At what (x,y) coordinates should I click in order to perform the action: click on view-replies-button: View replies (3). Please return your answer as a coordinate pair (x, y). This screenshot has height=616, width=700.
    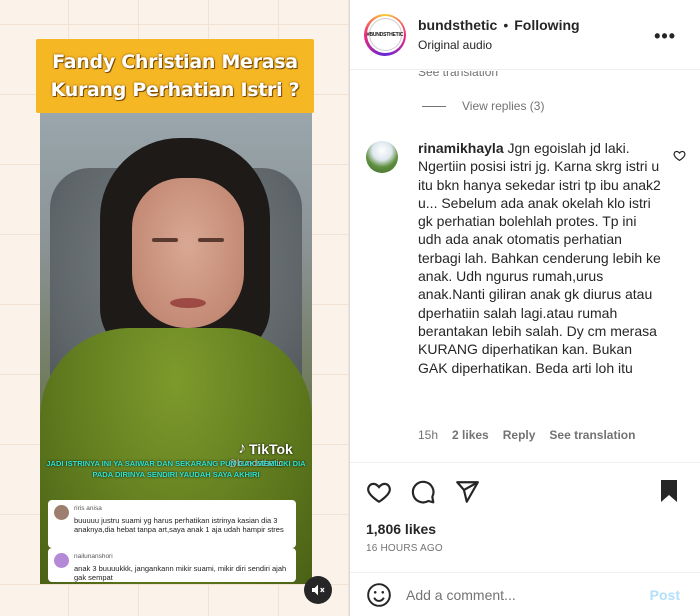
    Looking at the image, I should click on (483, 106).